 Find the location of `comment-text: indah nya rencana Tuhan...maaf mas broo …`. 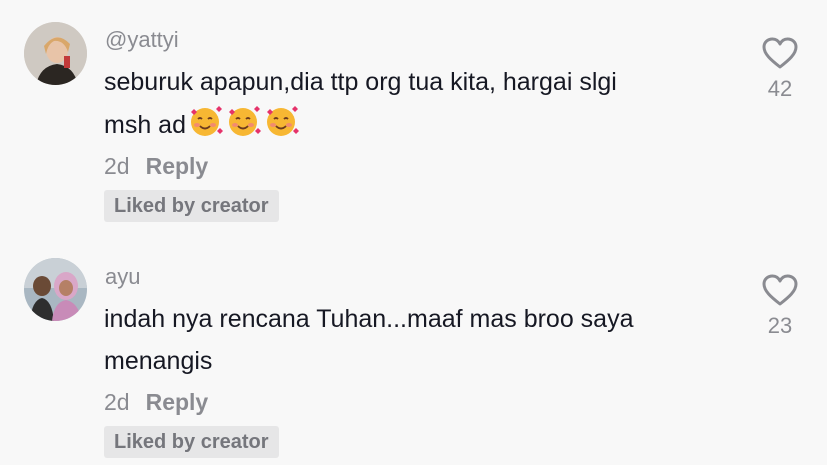

comment-text: indah nya rencana Tuhan...maaf mas broo … is located at coordinates (424, 340).